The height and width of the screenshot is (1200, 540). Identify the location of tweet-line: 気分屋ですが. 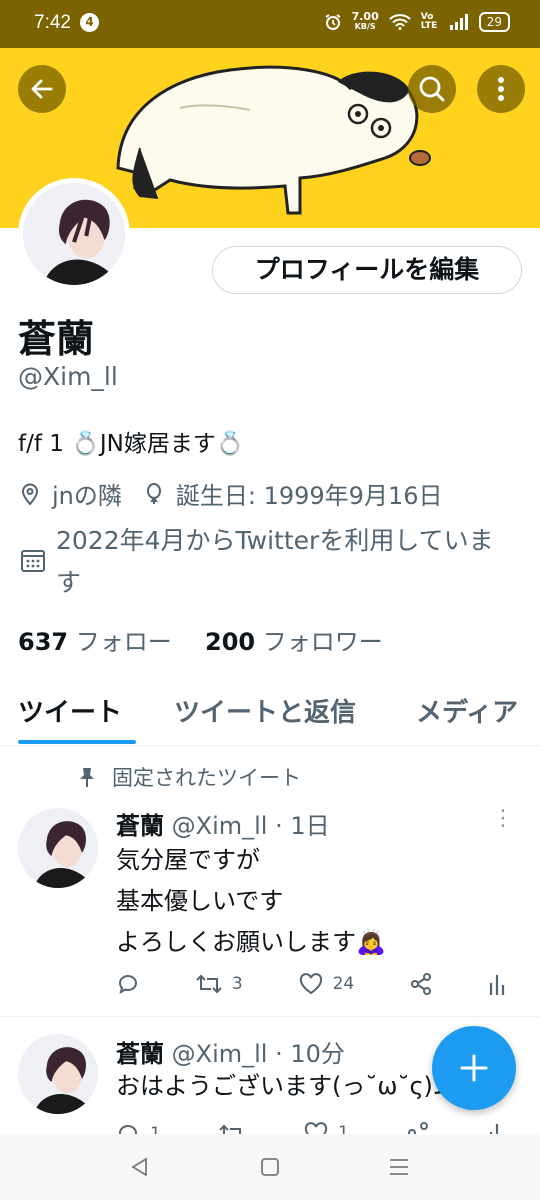
(188, 860).